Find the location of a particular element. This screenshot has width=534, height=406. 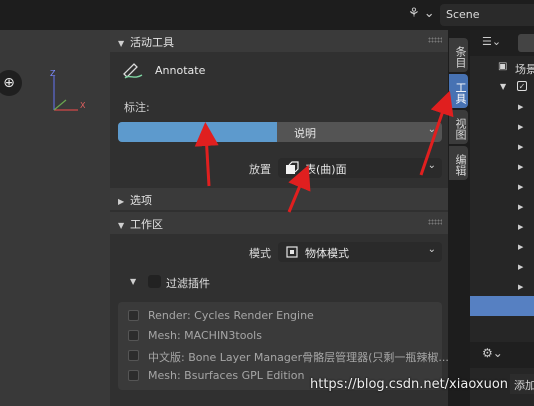

note-value: 说明 is located at coordinates (305, 133).